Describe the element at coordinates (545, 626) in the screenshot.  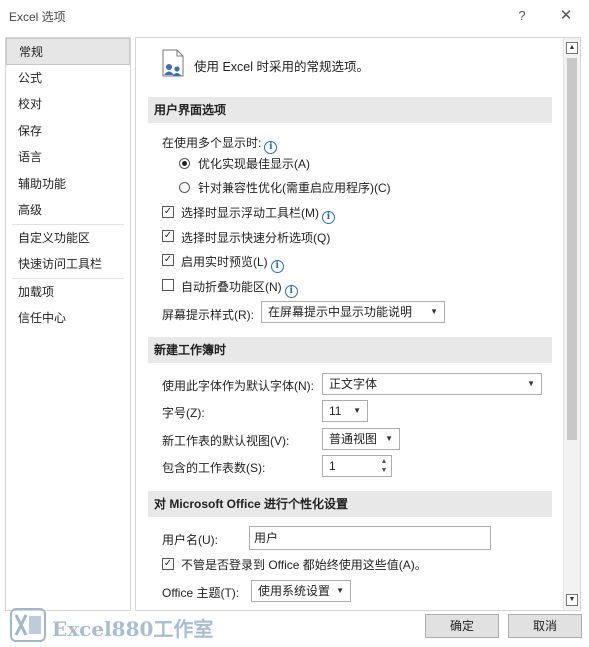
I see `cancel-button: 取消` at that location.